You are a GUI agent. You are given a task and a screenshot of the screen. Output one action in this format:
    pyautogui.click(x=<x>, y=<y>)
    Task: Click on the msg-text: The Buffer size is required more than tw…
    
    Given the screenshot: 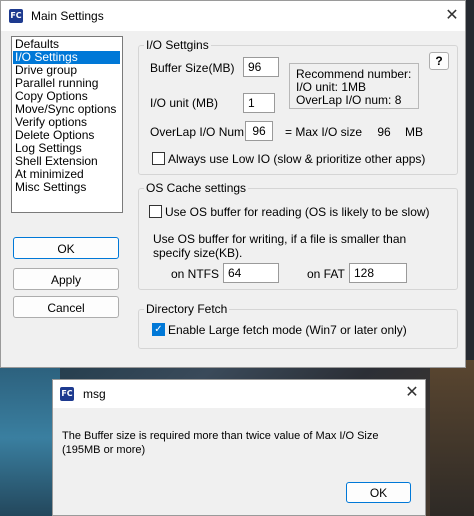 What is the action you would take?
    pyautogui.click(x=220, y=443)
    